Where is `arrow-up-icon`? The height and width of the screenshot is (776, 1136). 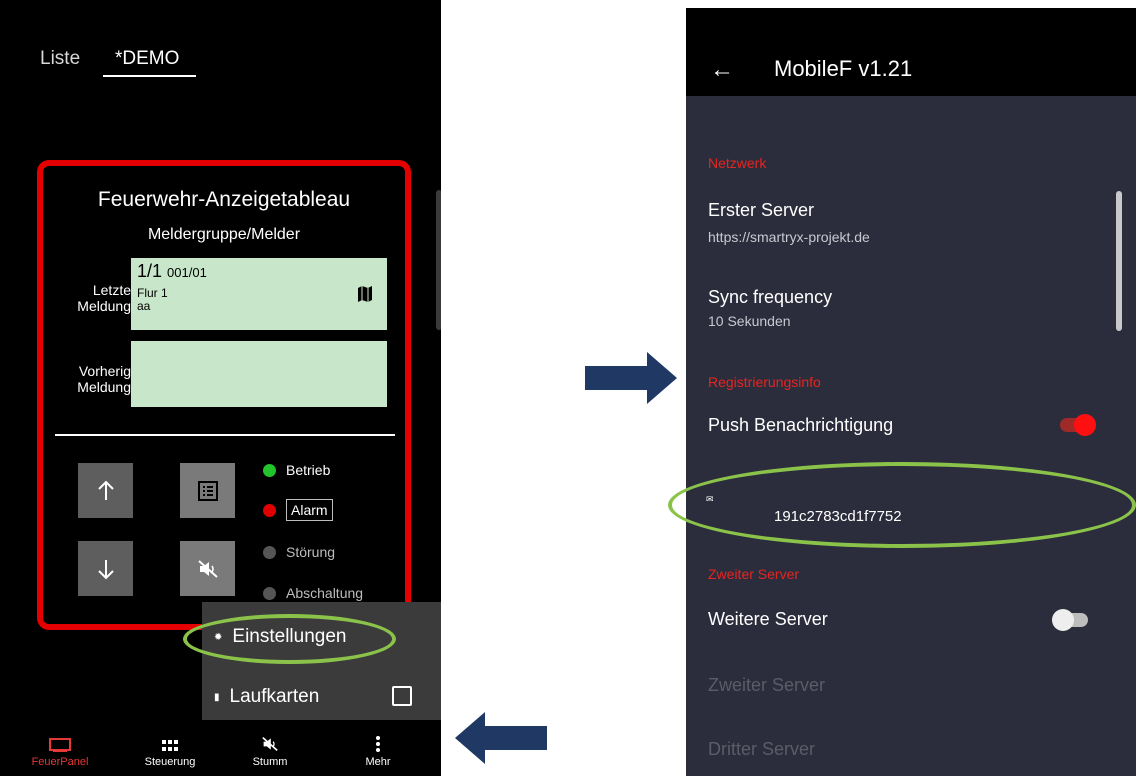
arrow-up-icon is located at coordinates (105, 490).